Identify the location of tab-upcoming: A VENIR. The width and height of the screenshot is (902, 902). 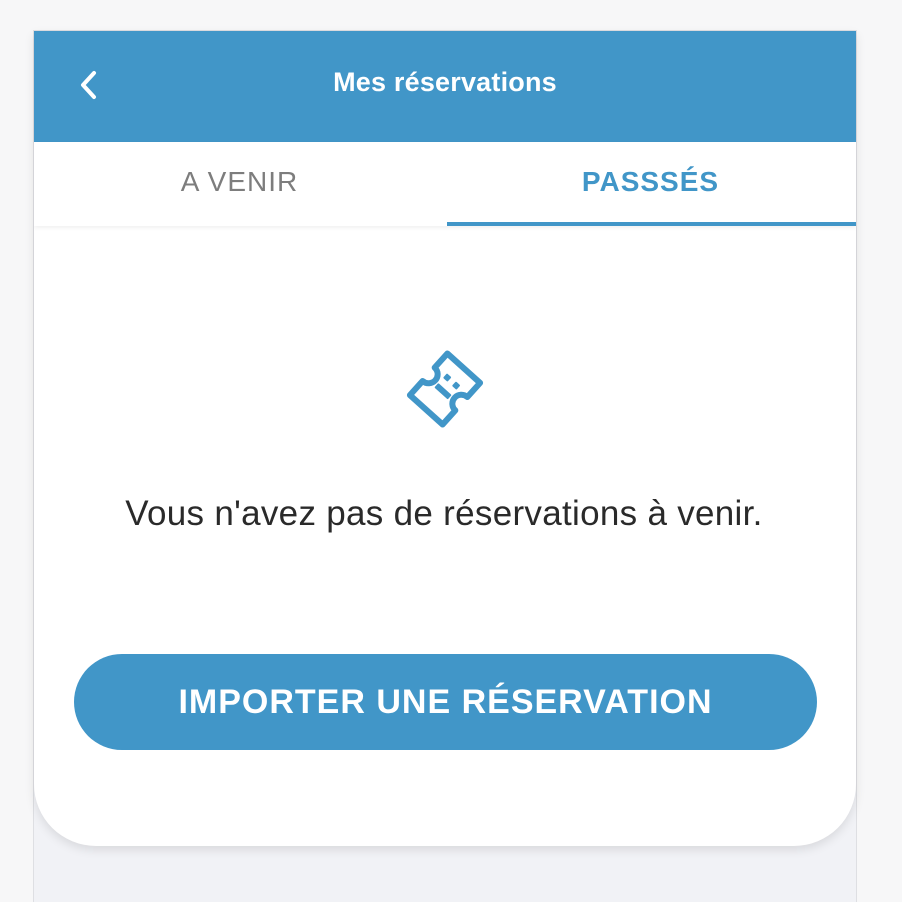
(239, 184).